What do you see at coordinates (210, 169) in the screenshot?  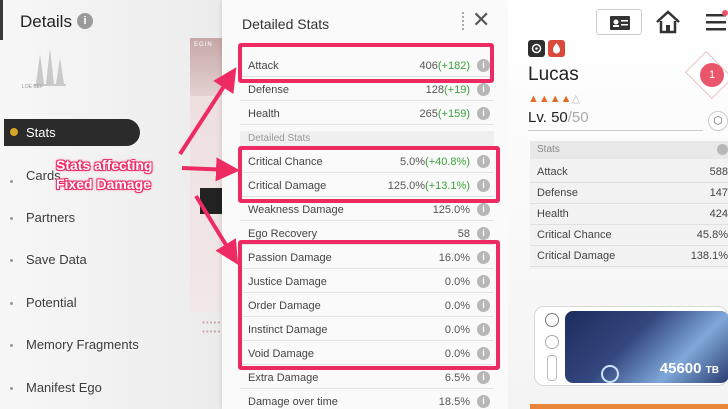 I see `arrow-to-critical` at bounding box center [210, 169].